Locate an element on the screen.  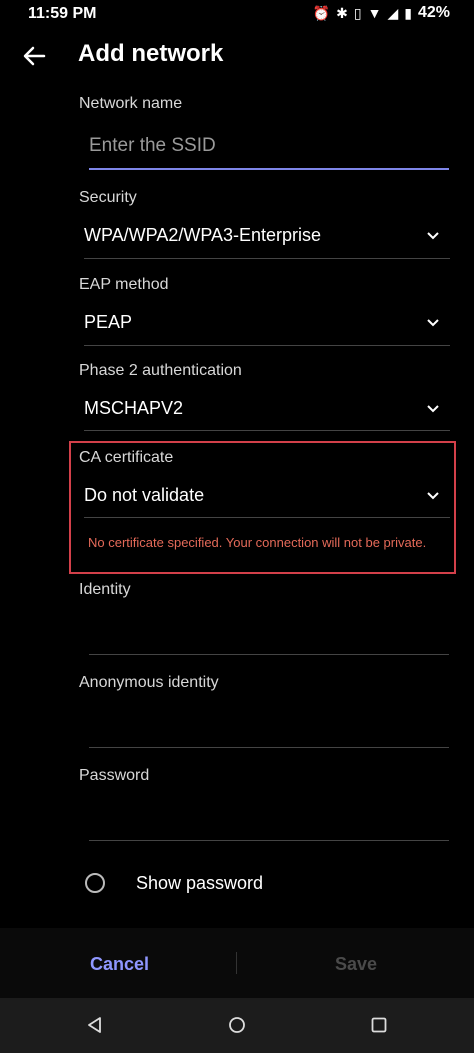
identity-label: Identity is located at coordinates (105, 589).